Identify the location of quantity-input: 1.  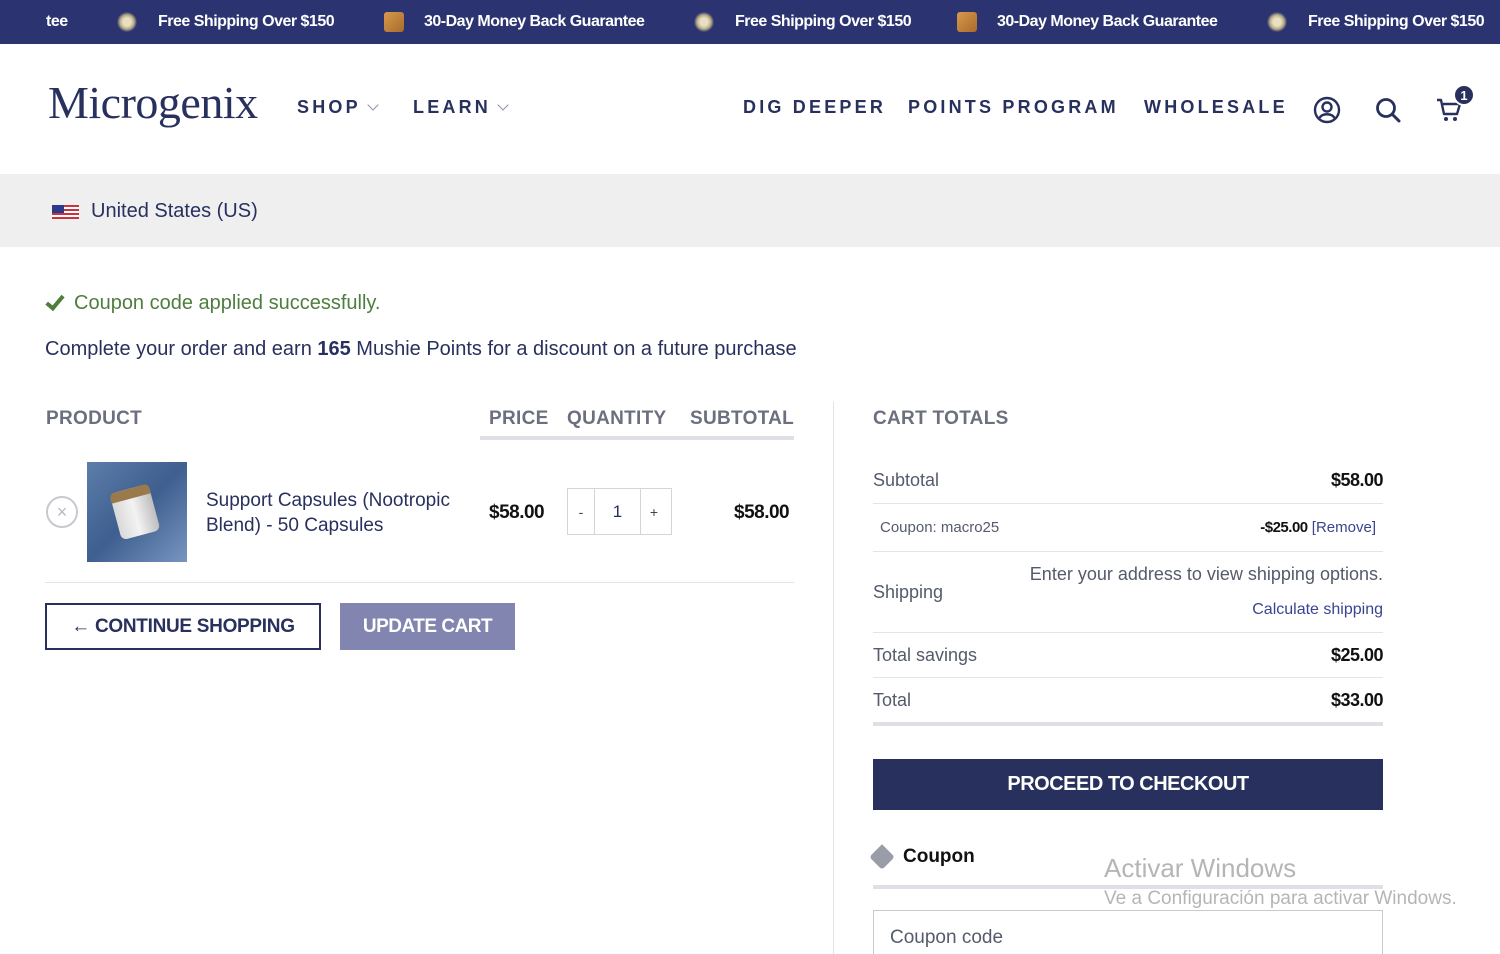
(617, 511).